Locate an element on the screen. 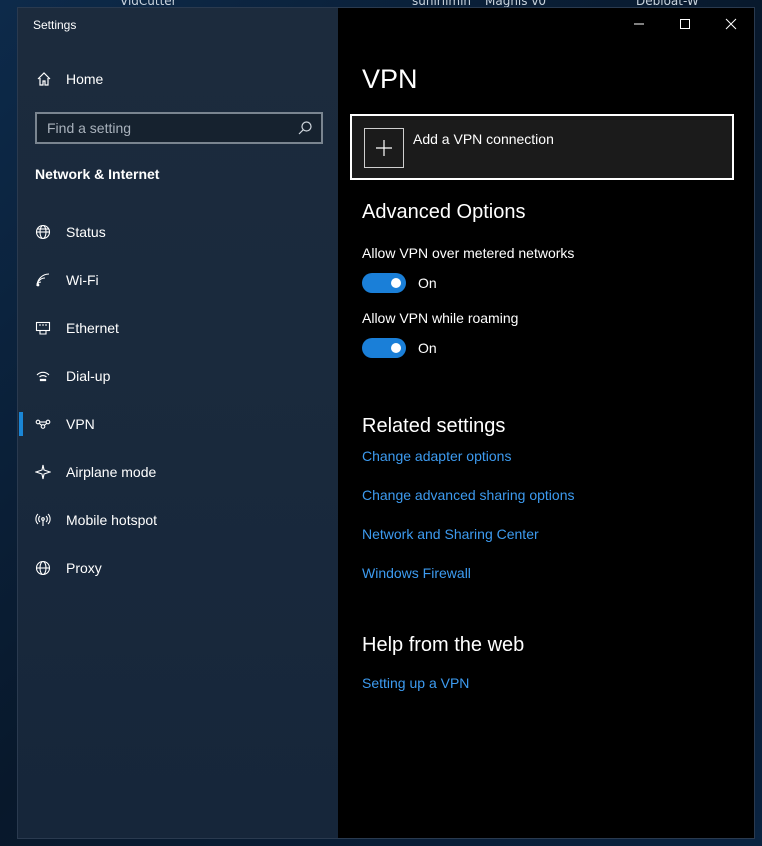  metered-networks-toggle is located at coordinates (384, 283).